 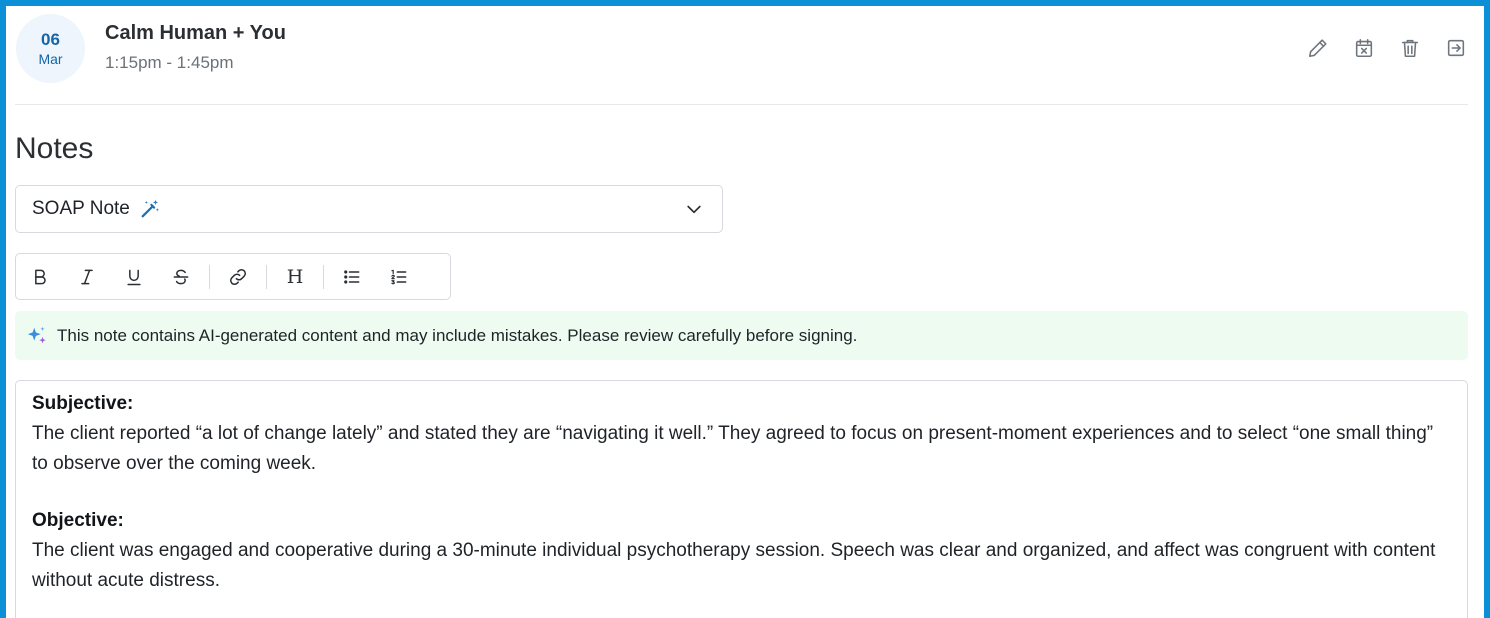 I want to click on subjective-heading: Subjective:, so click(x=83, y=403).